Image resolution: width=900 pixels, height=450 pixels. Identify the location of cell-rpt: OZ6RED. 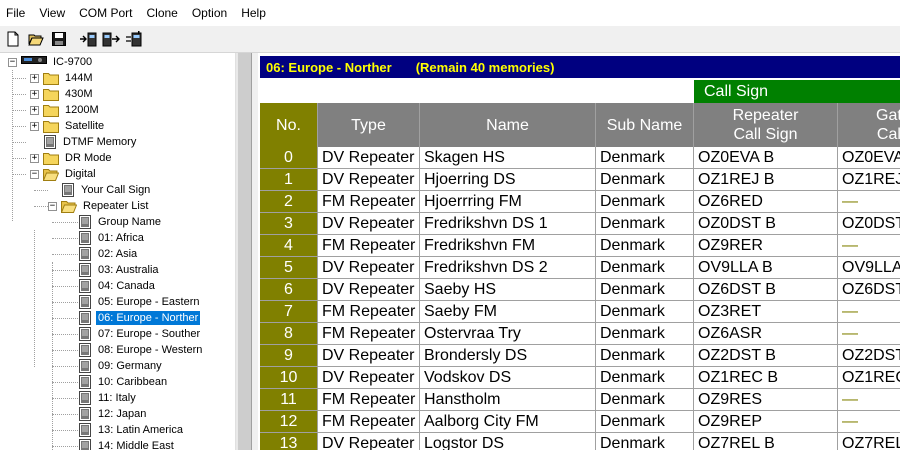
(766, 202).